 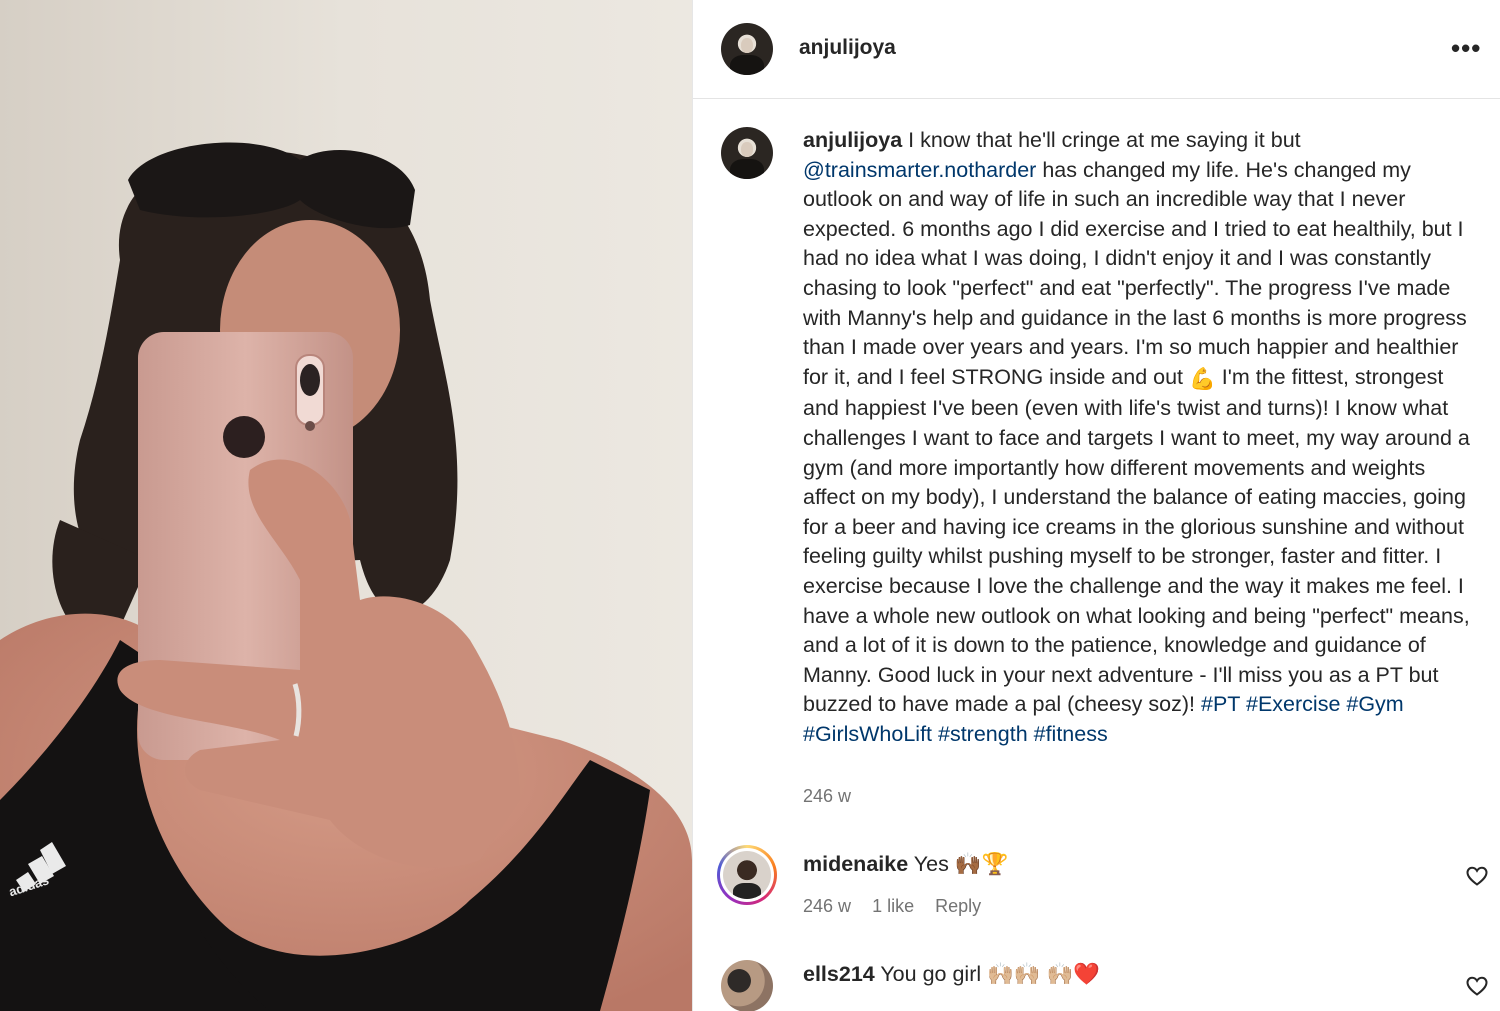 I want to click on comment-item: ells214 You go girl 🙌🏼🙌🏼 🙌🏼❤️, so click(x=951, y=974).